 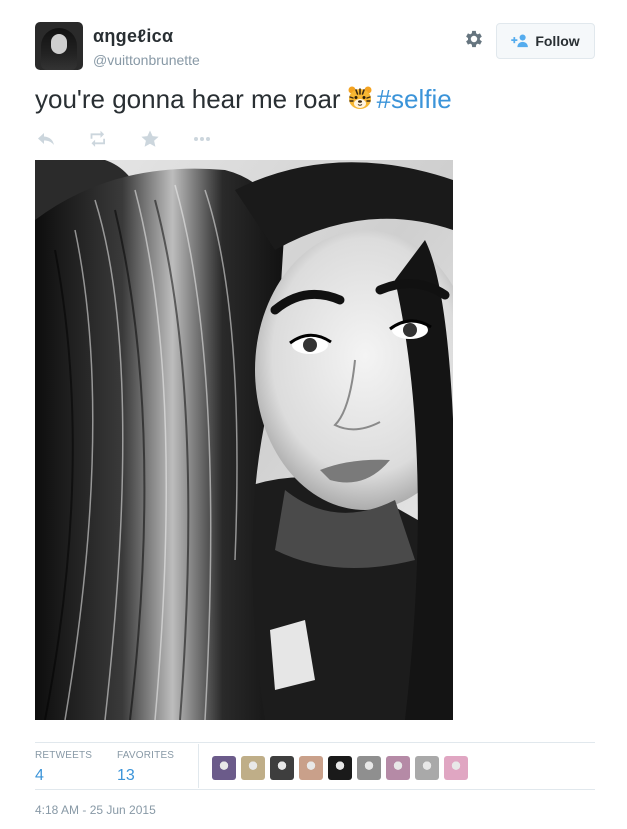 What do you see at coordinates (39, 775) in the screenshot?
I see `retweets-count: 4` at bounding box center [39, 775].